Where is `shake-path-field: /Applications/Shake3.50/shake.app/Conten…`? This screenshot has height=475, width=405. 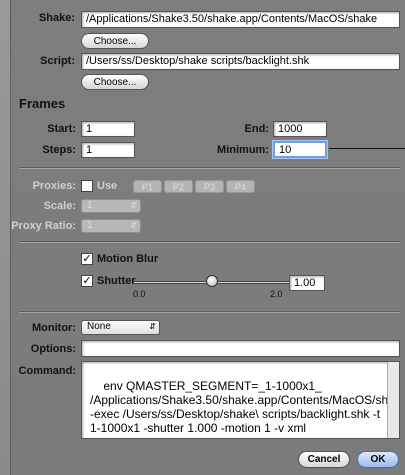 shake-path-field: /Applications/Shake3.50/shake.app/Conten… is located at coordinates (240, 19).